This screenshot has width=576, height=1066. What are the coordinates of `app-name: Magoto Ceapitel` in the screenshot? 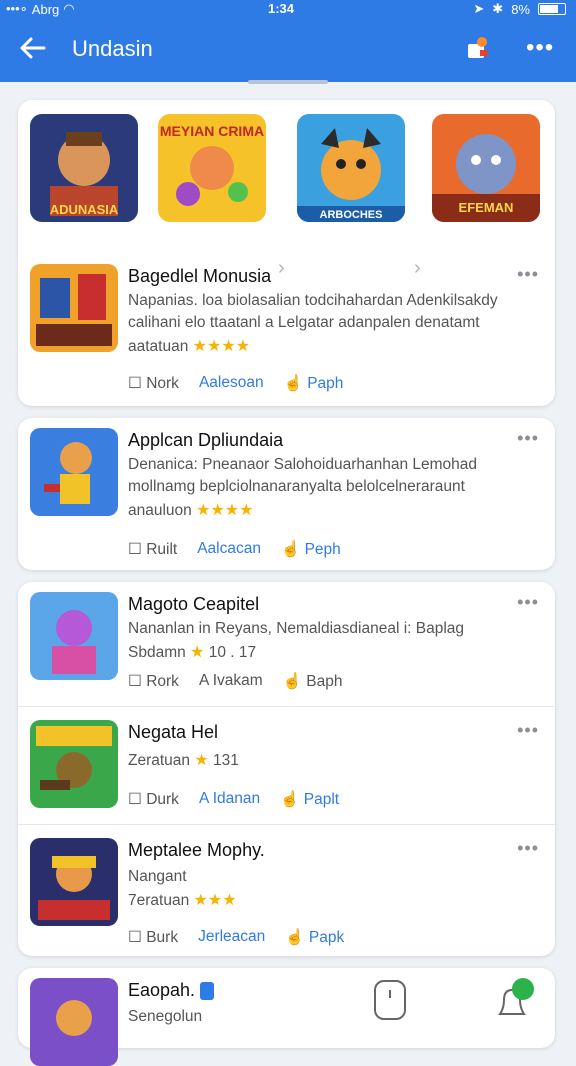 It's located at (194, 604).